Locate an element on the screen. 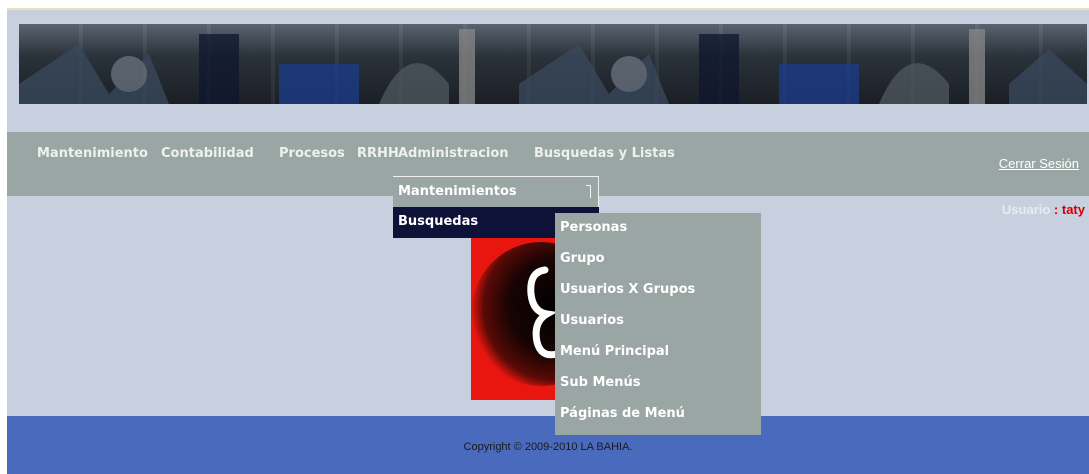  menu-item-label: Mantenimientos is located at coordinates (457, 191).